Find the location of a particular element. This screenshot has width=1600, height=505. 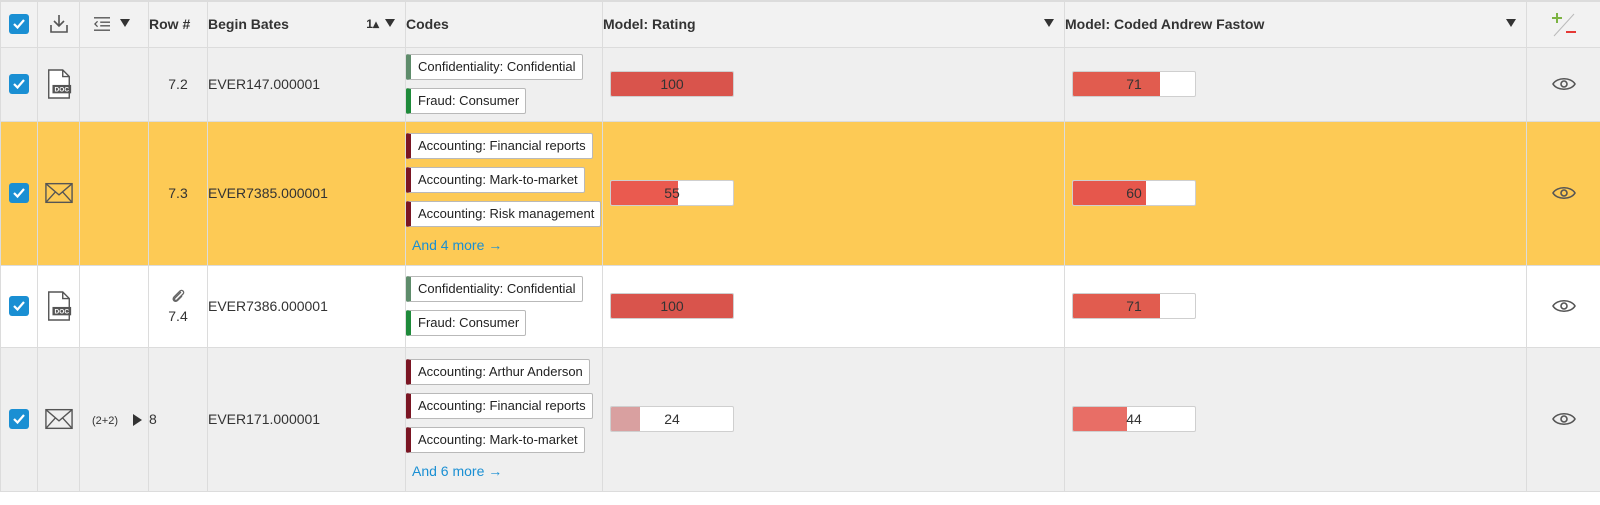

rating-bar: 55 is located at coordinates (672, 193).